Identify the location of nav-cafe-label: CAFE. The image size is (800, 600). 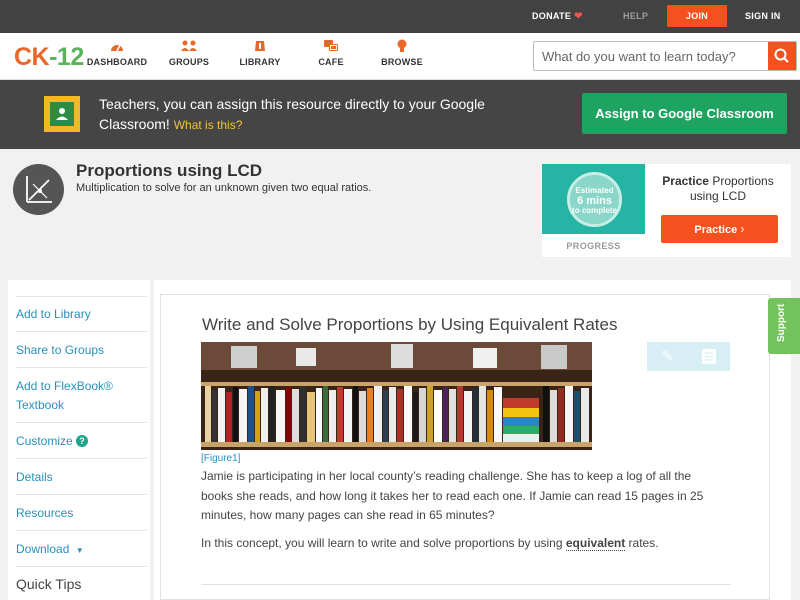
(331, 62).